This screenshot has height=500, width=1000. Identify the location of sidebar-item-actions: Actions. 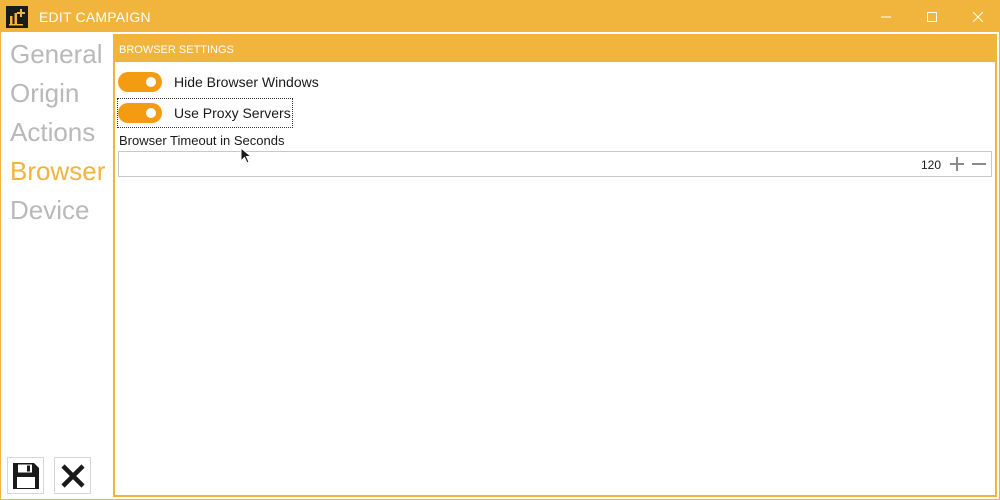
(52, 132).